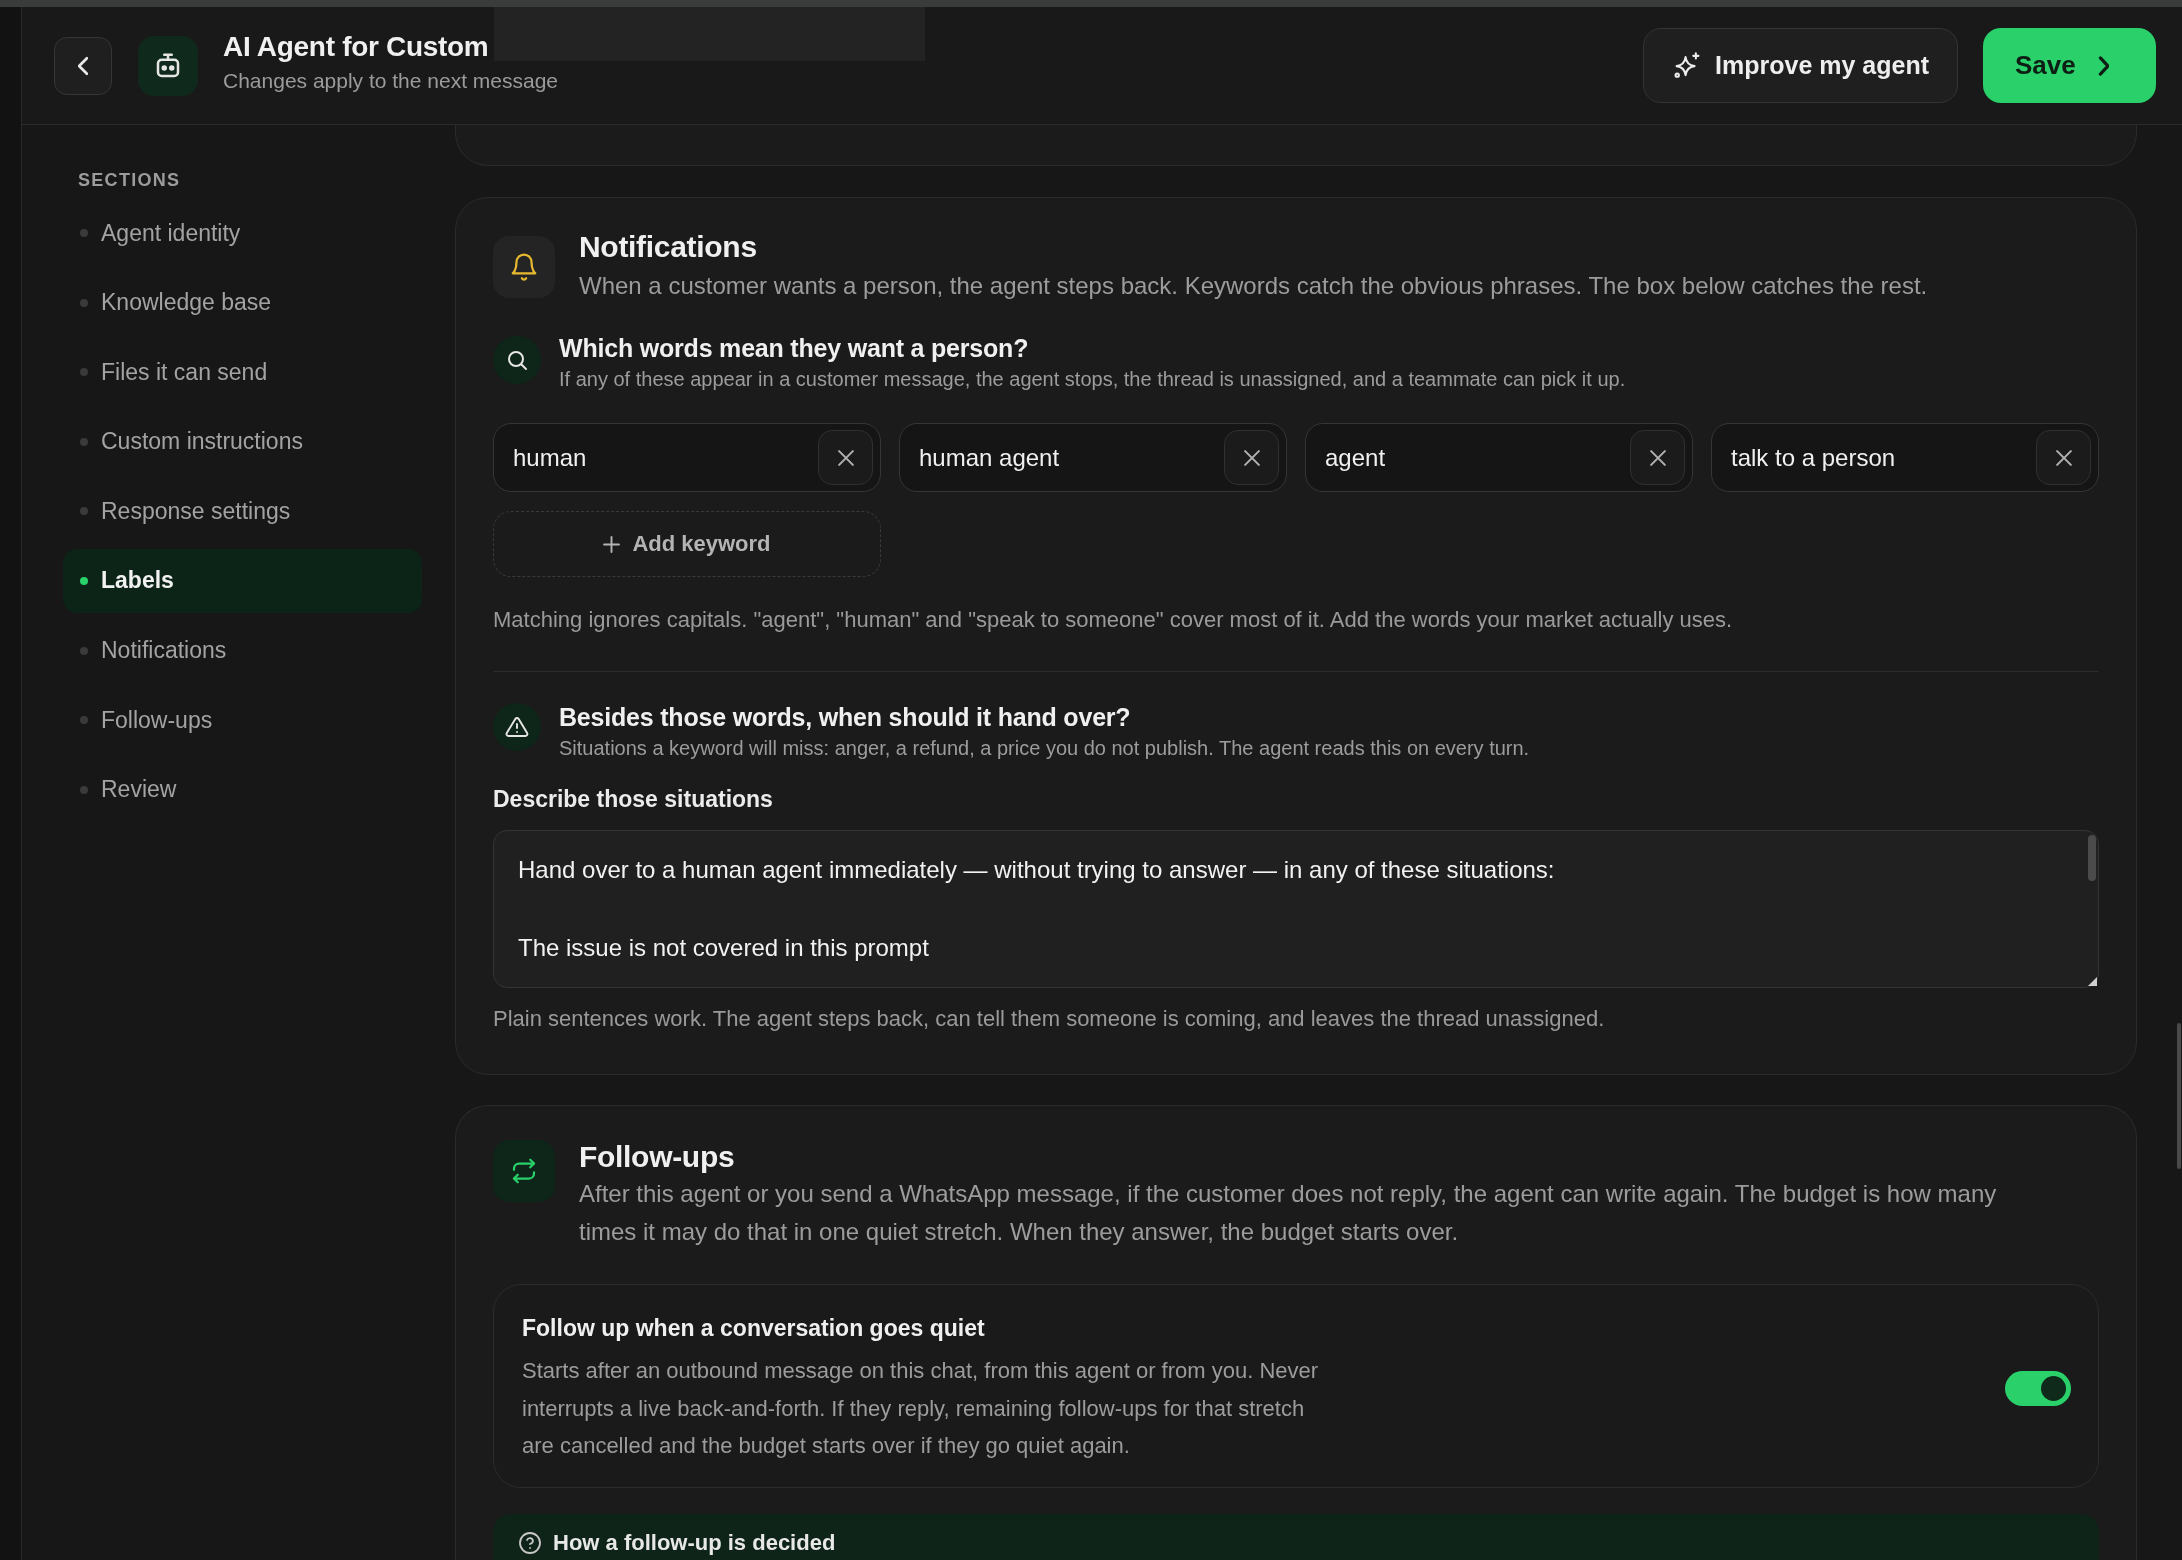 Image resolution: width=2182 pixels, height=1560 pixels. I want to click on section-title: Notifications, so click(668, 247).